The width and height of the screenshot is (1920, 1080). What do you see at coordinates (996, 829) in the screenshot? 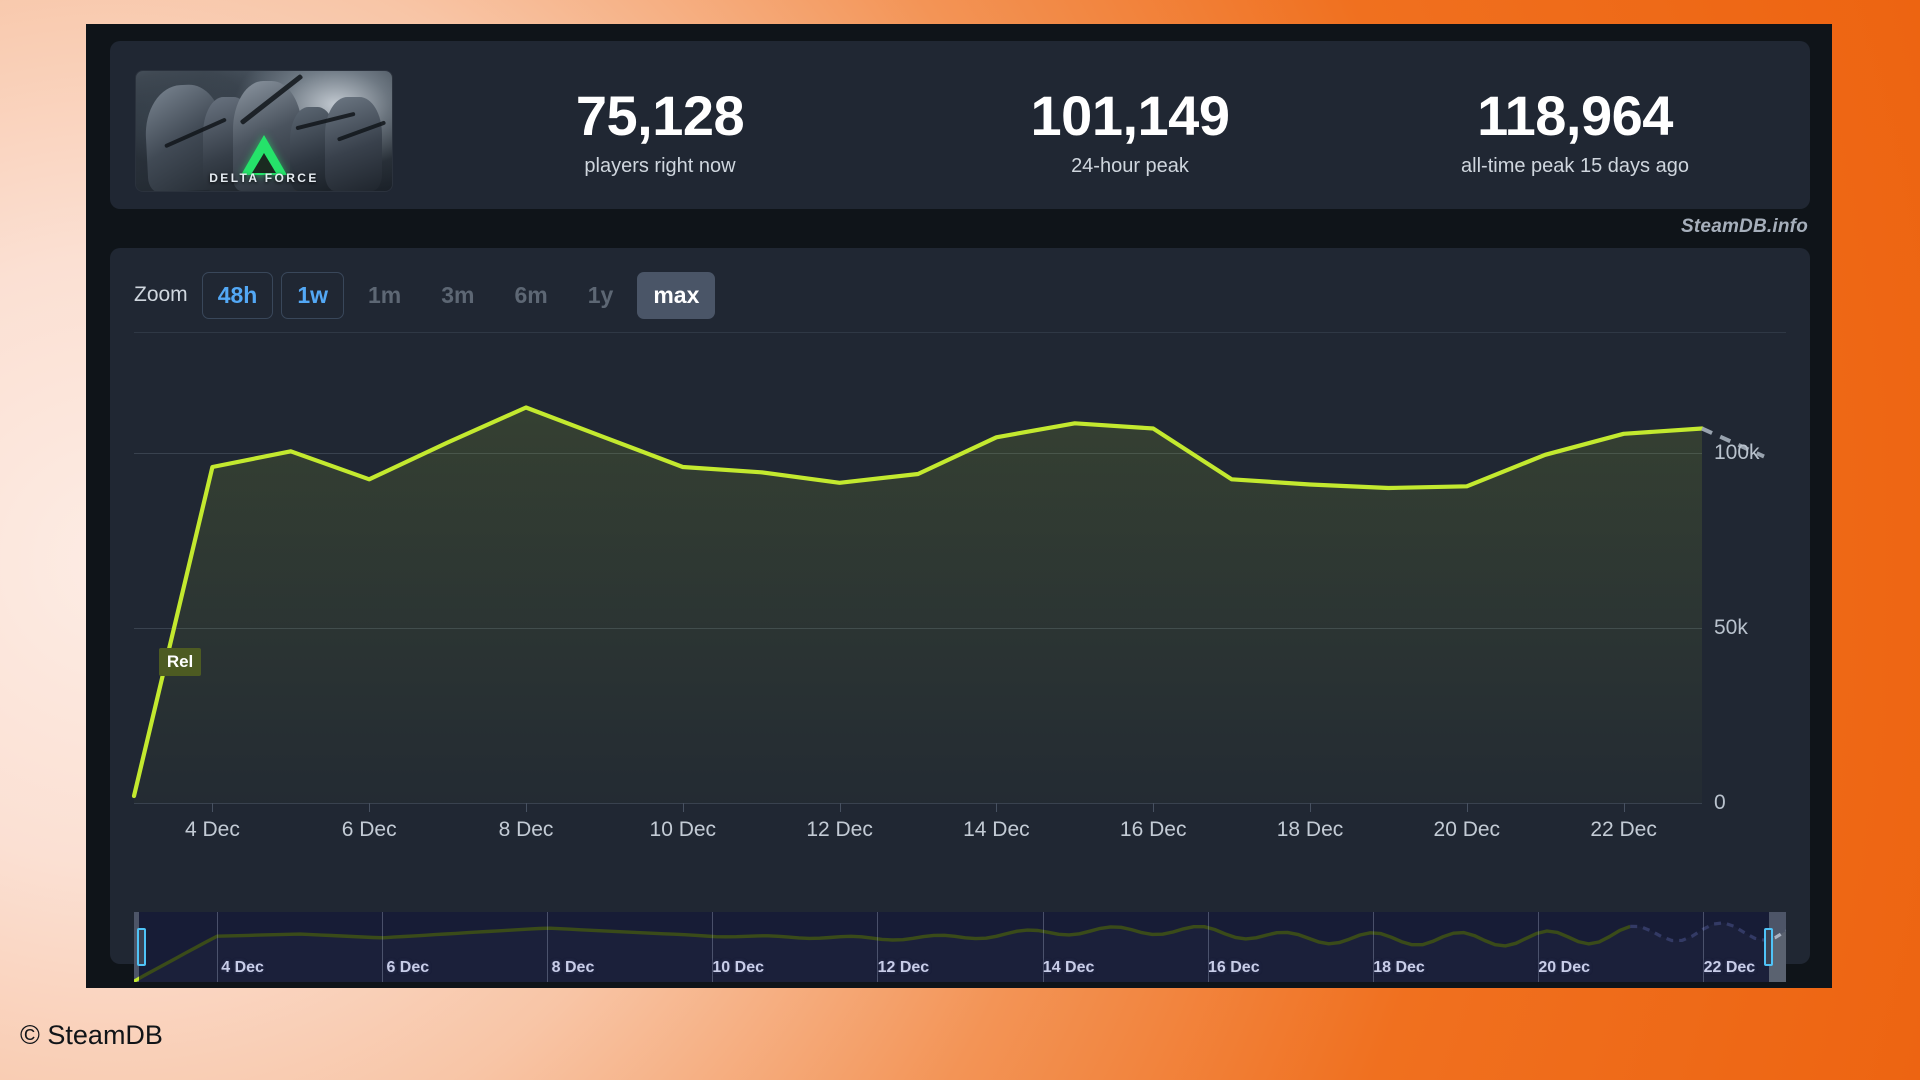
I see `x-axis-tick-label: 14 Dec` at bounding box center [996, 829].